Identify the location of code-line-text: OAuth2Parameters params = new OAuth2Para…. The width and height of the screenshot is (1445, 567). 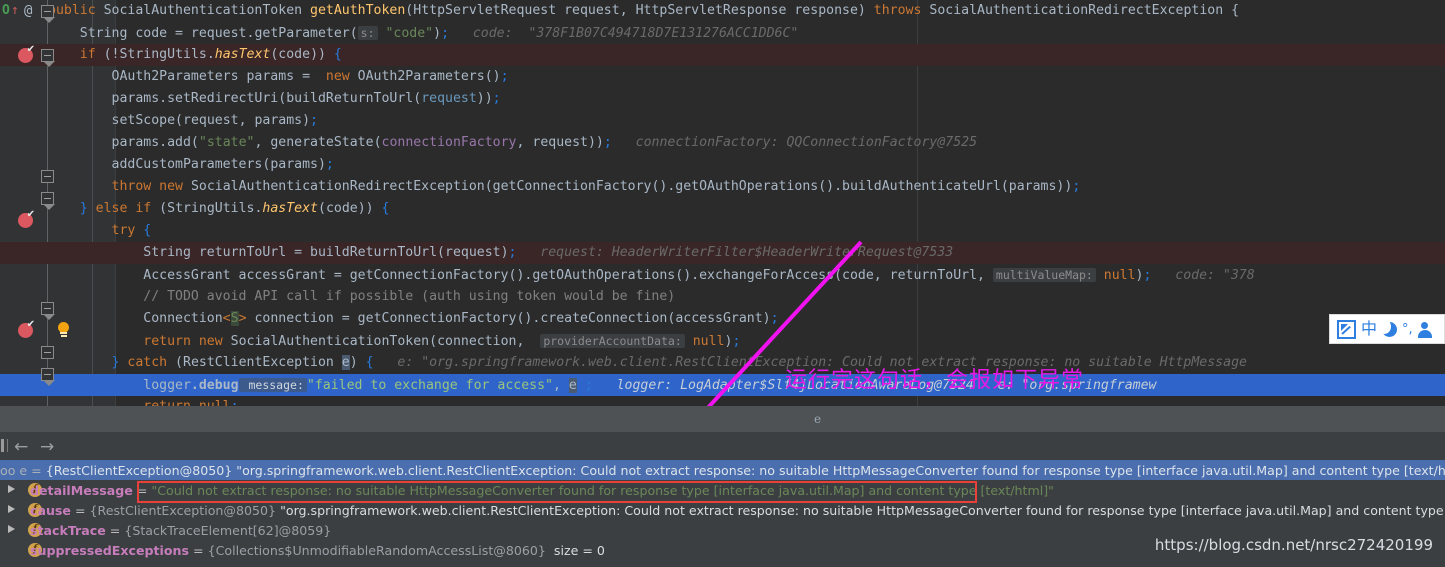
(278, 76).